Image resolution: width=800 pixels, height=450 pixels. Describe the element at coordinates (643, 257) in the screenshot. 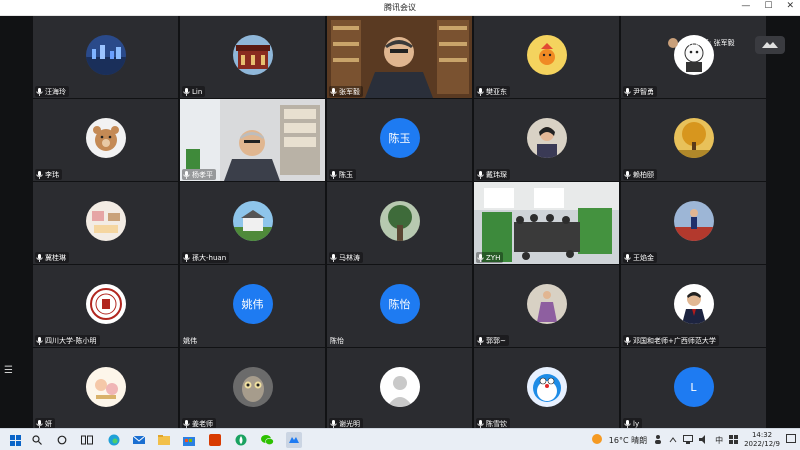

I see `participant-name: 王焰金` at that location.